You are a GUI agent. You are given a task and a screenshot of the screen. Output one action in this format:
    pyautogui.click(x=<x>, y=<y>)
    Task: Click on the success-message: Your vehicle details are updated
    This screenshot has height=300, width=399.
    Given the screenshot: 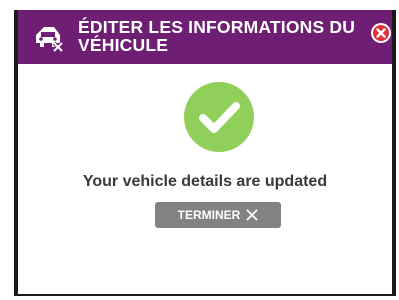 What is the action you would take?
    pyautogui.click(x=205, y=181)
    